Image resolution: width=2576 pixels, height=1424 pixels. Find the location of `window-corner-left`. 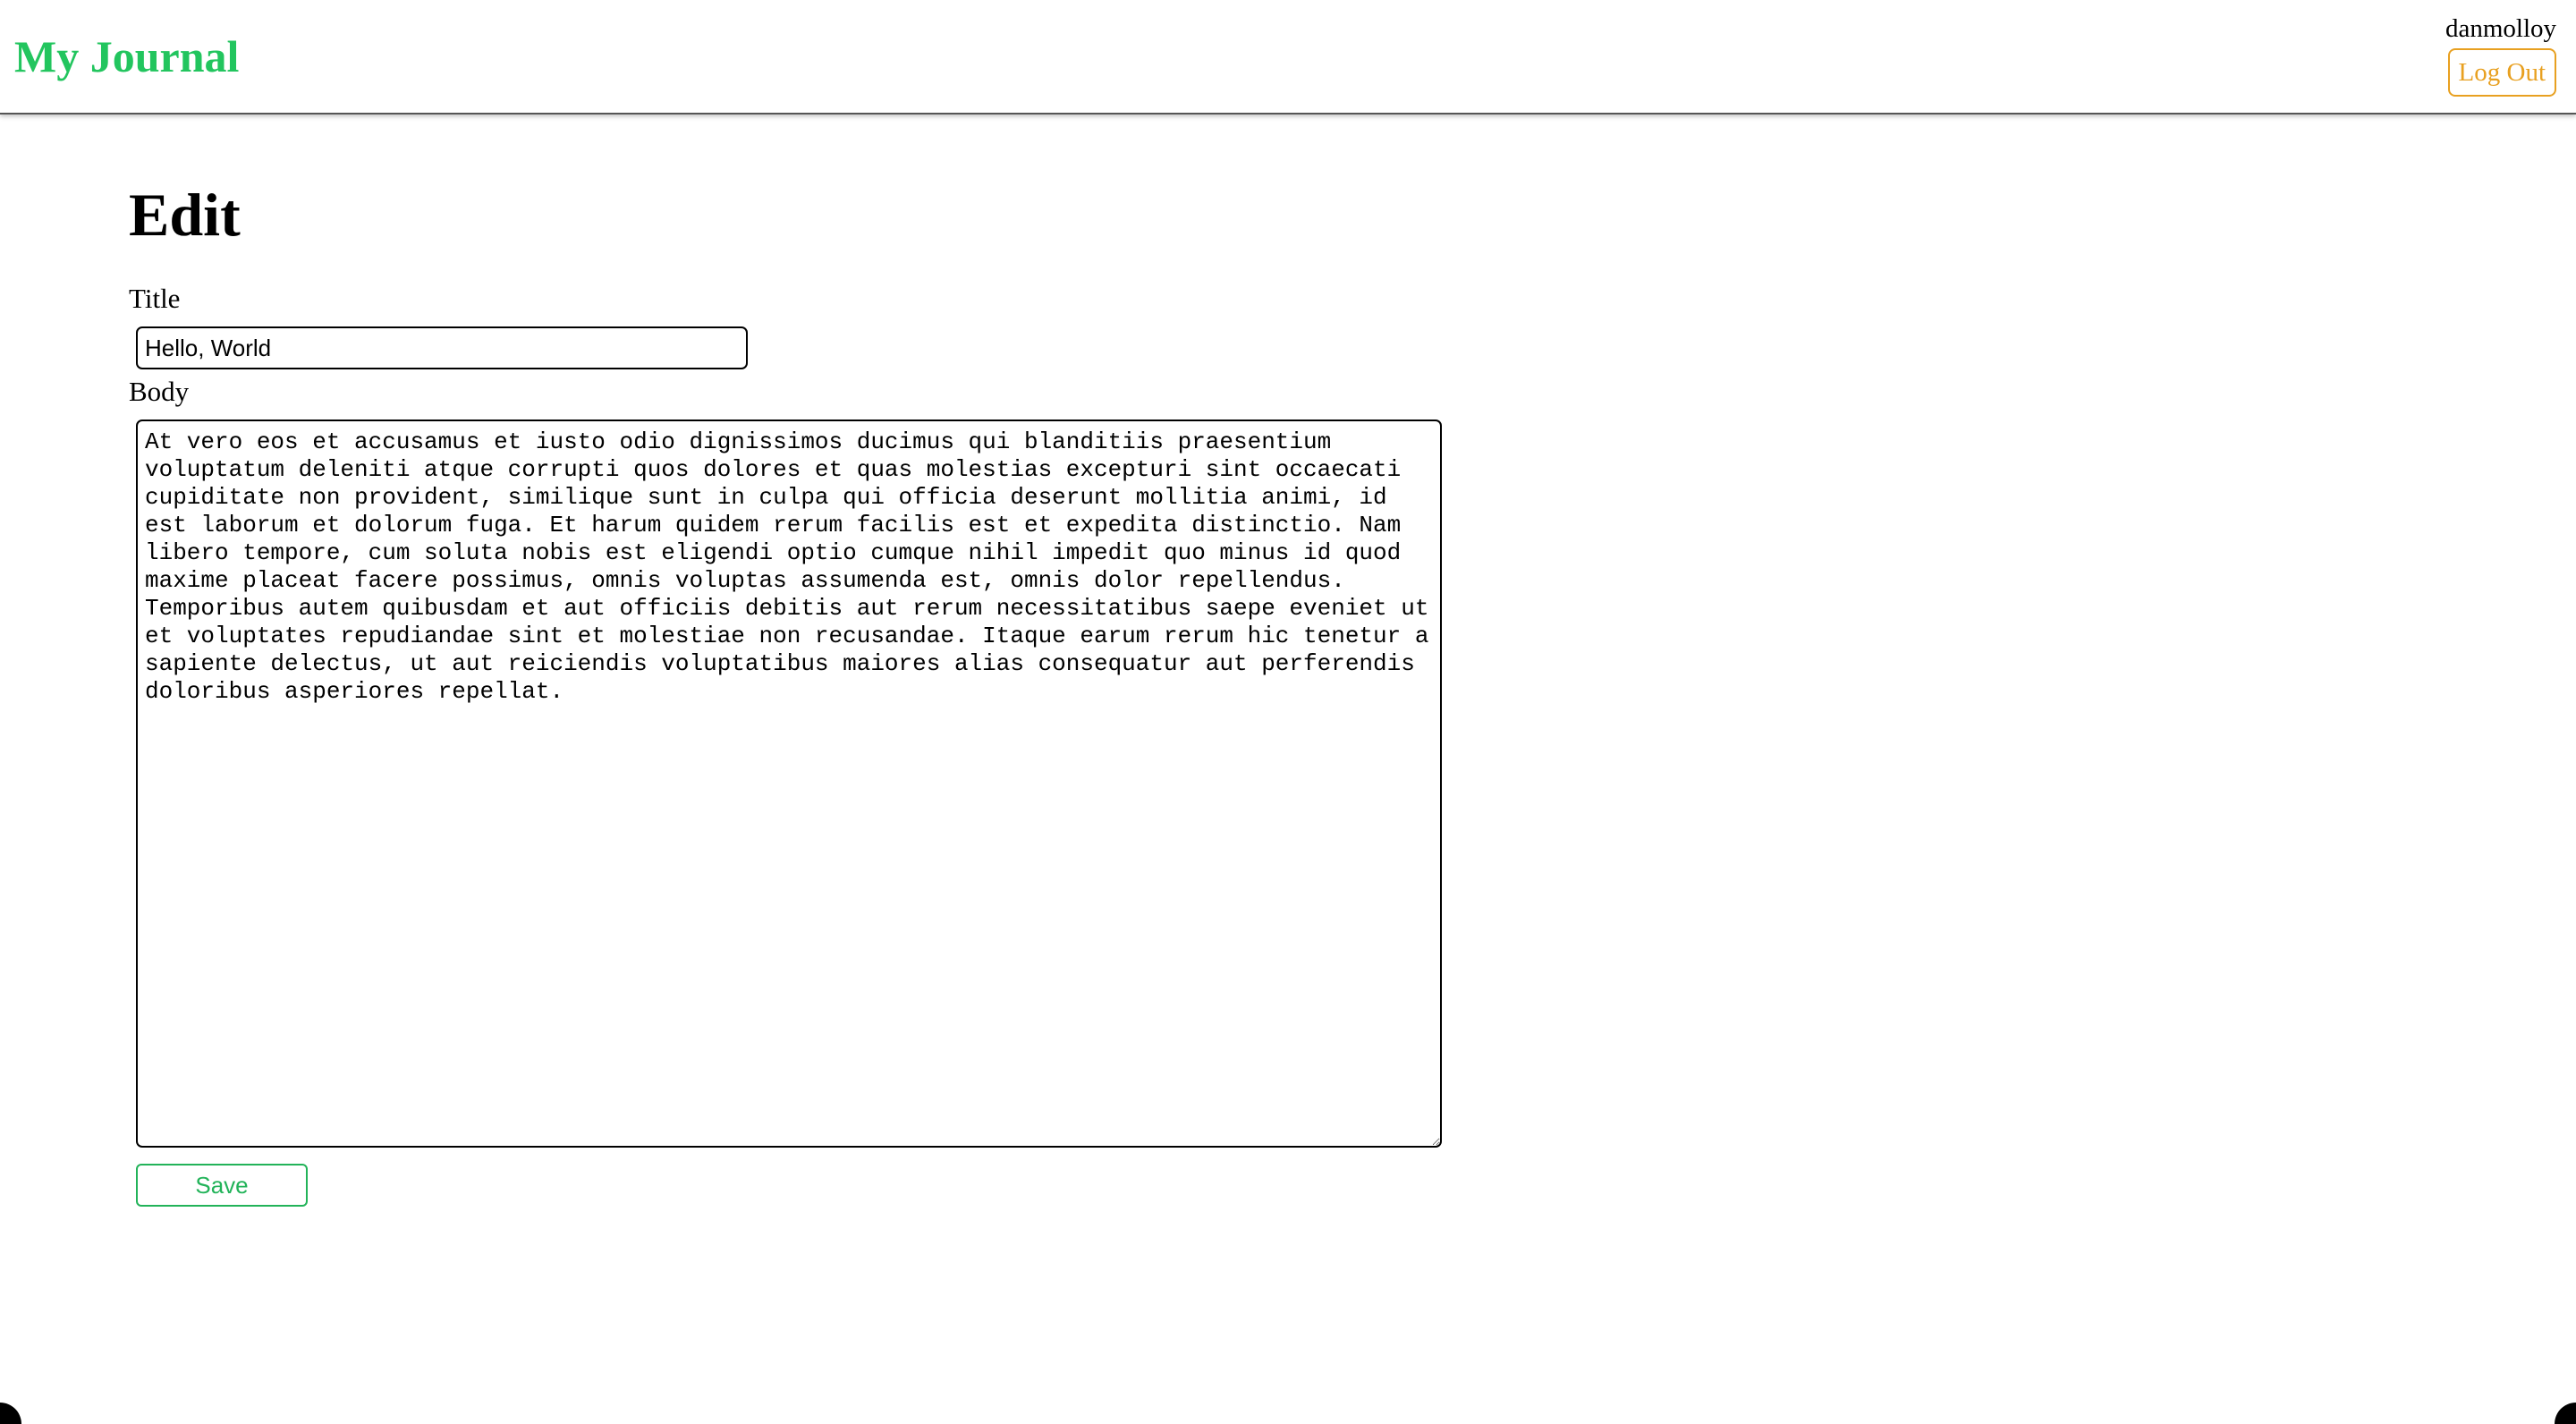

window-corner-left is located at coordinates (10, 1413).